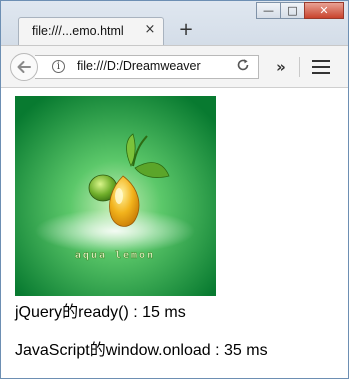 This screenshot has width=349, height=379. Describe the element at coordinates (100, 312) in the screenshot. I see `jquery-ready-timing: jQuery的ready() : 15 ms` at that location.